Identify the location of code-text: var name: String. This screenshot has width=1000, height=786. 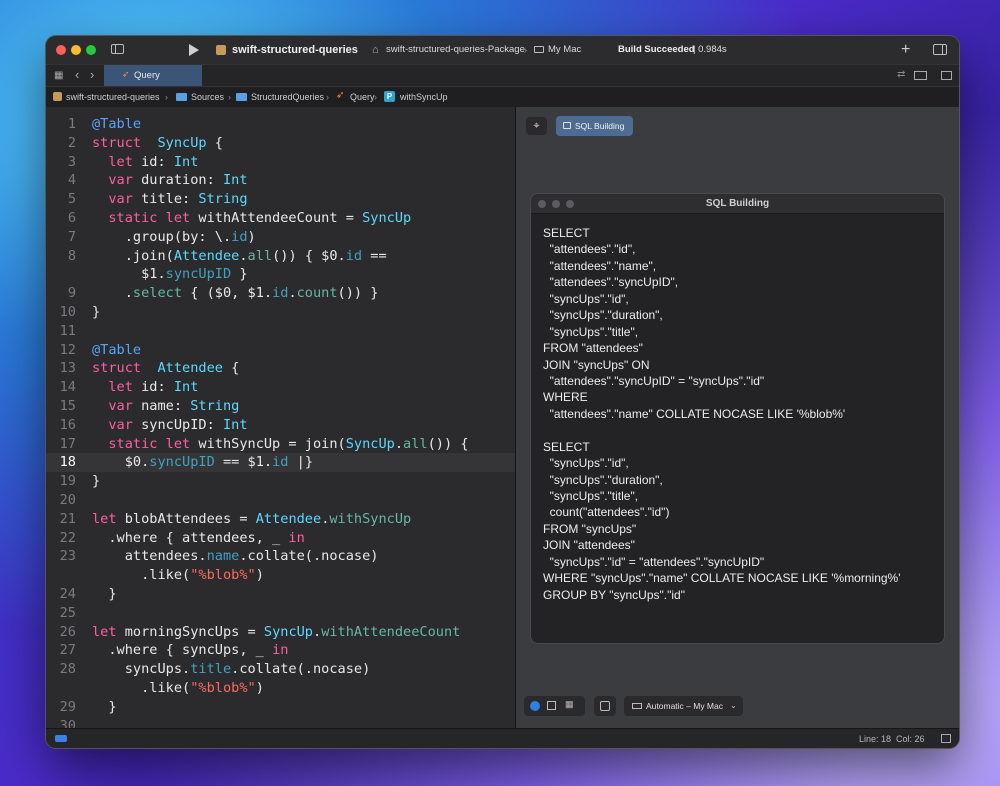
(165, 406).